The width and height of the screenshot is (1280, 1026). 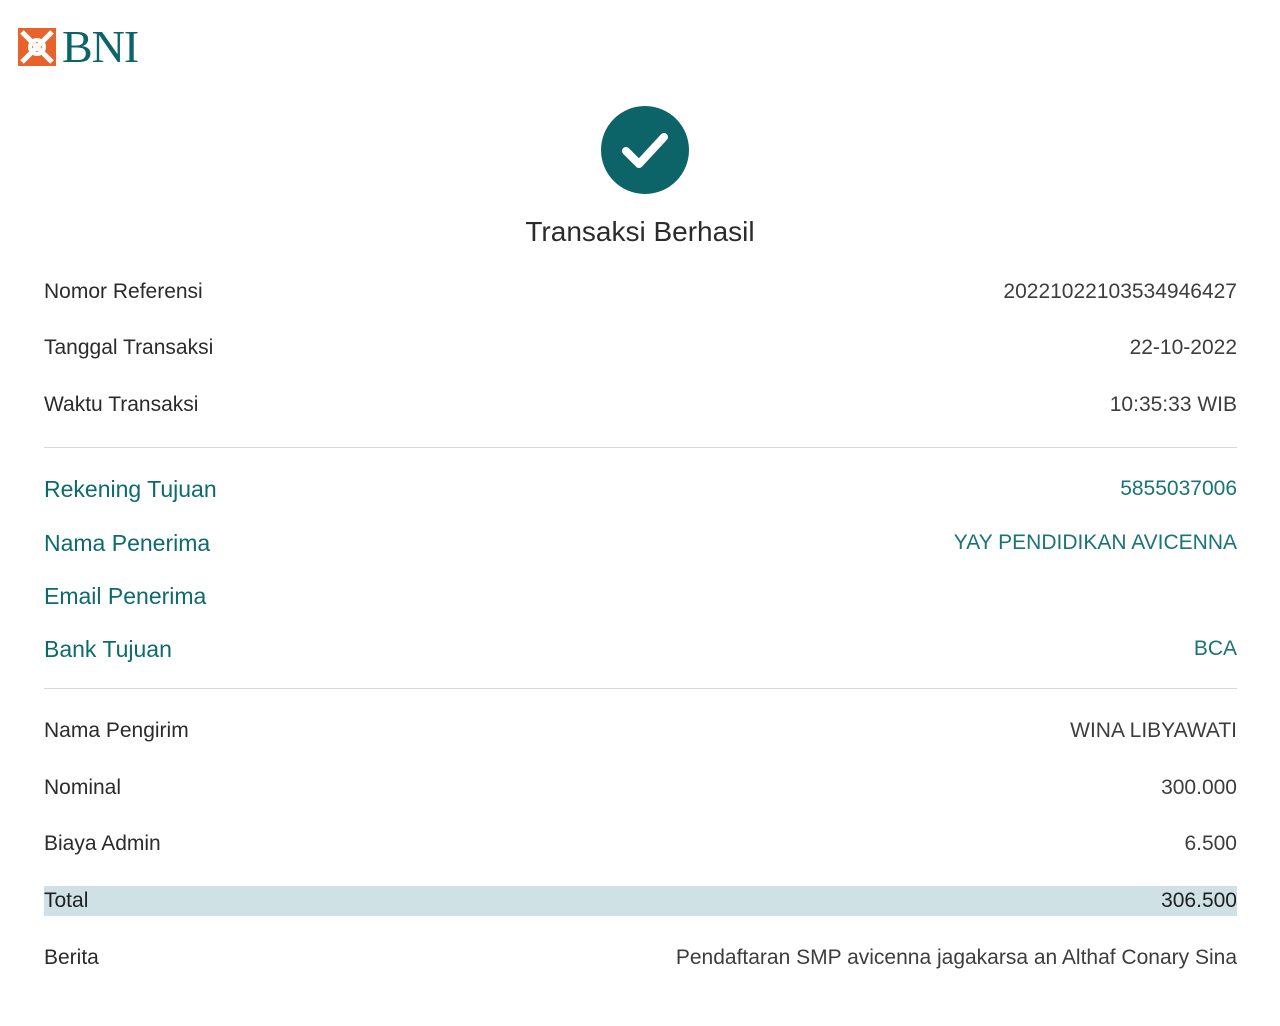 What do you see at coordinates (83, 787) in the screenshot?
I see `amount-label: Nominal` at bounding box center [83, 787].